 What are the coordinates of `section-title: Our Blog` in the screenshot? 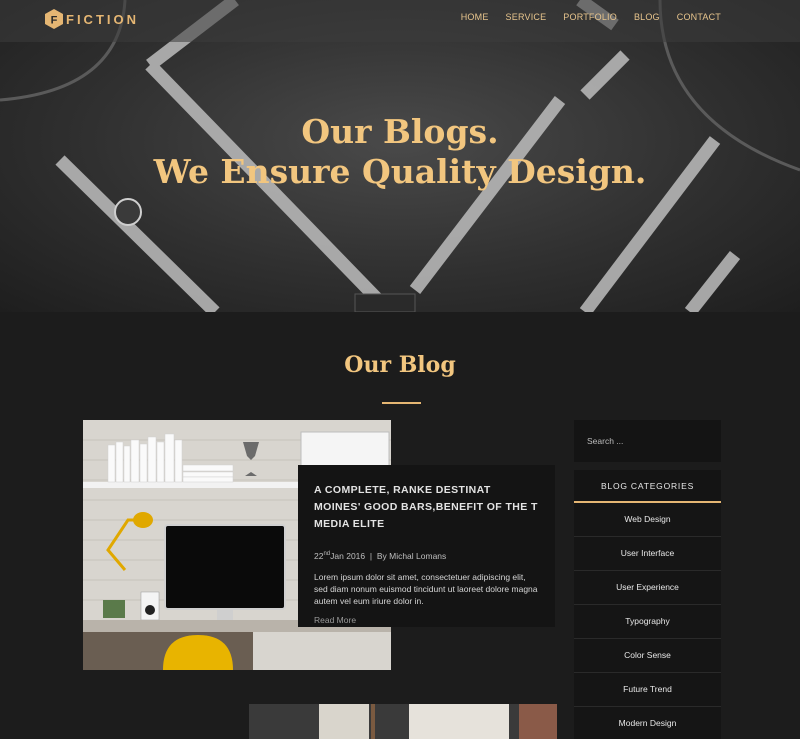 It's located at (400, 365).